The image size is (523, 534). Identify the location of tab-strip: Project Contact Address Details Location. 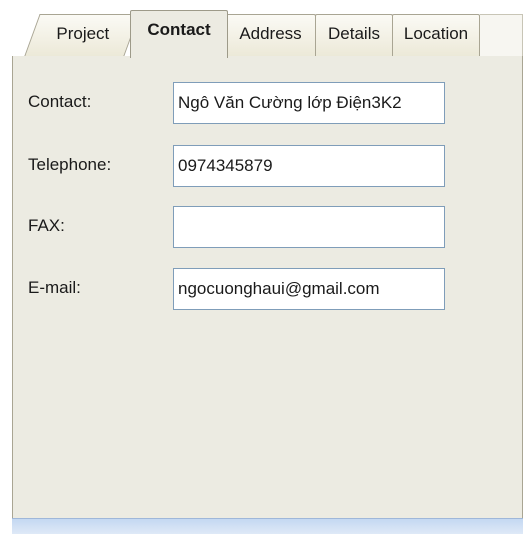
(267, 29).